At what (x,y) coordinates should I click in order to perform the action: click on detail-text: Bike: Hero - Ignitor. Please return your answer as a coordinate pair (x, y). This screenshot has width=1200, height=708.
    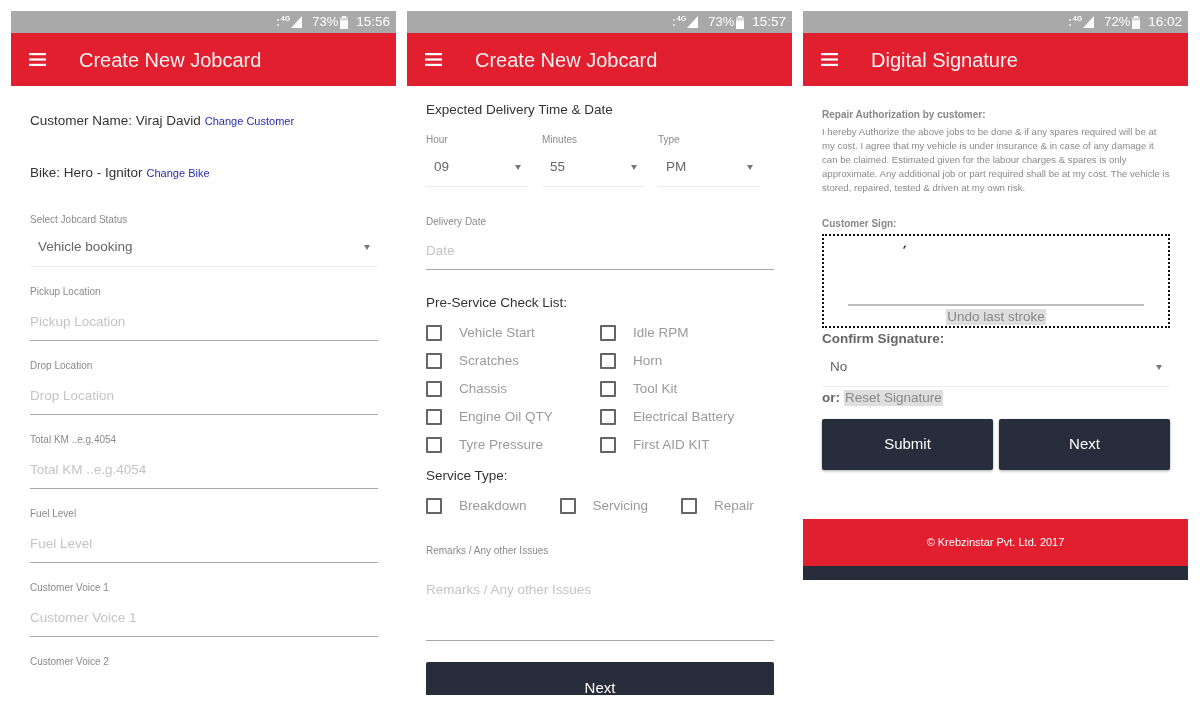
    Looking at the image, I should click on (86, 173).